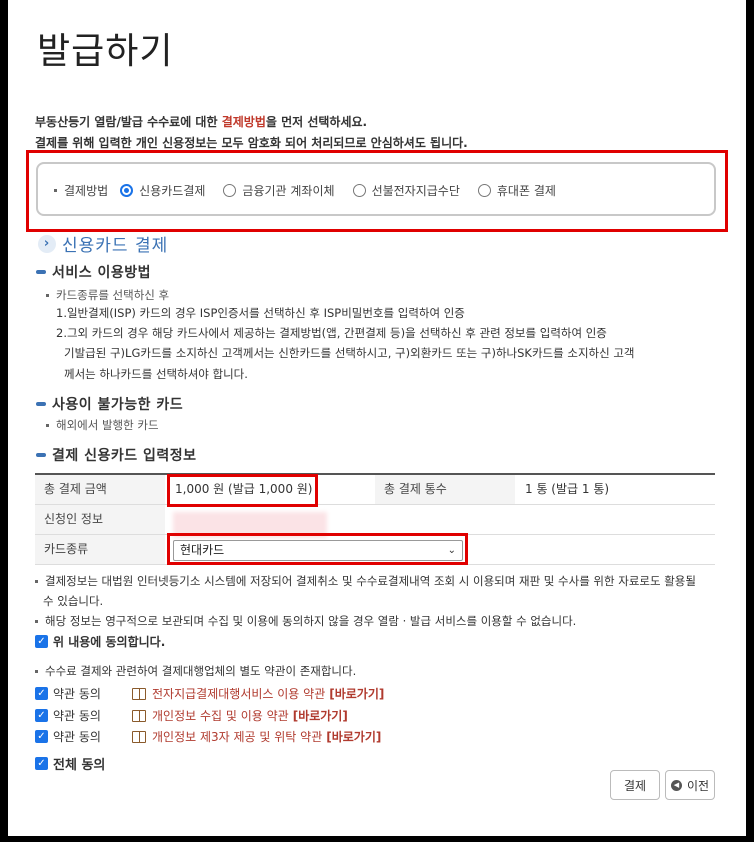 The height and width of the screenshot is (842, 754). What do you see at coordinates (288, 191) in the screenshot?
I see `radio-label: 금융기관 계좌이체` at bounding box center [288, 191].